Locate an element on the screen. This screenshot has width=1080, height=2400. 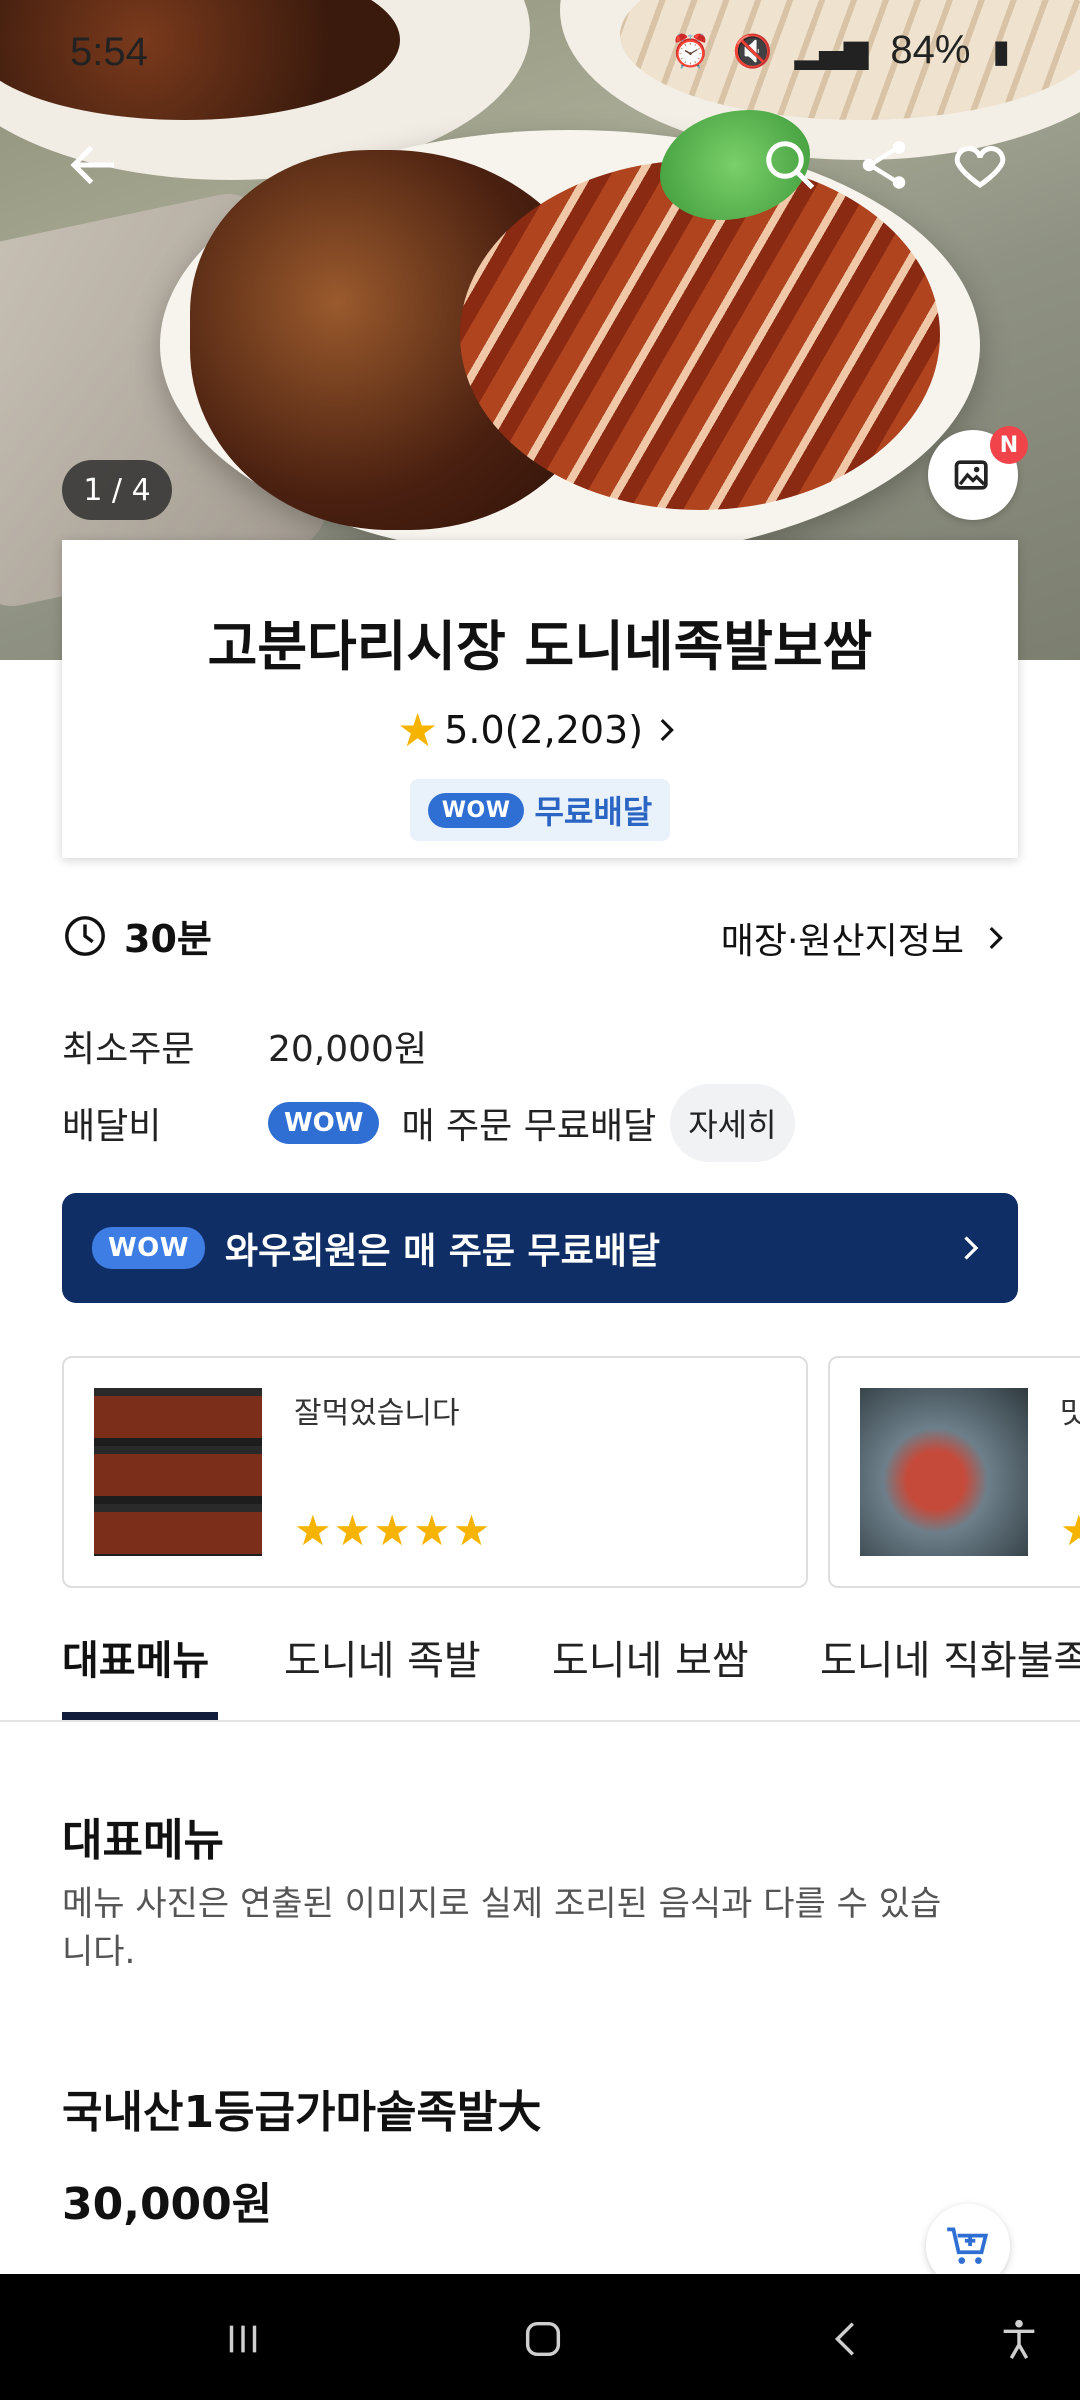
menu-section-description: 메뉴 사진은 연출된 이미지로 실제 조리된 음식과 다를 수 있습니다. is located at coordinates (502, 1928).